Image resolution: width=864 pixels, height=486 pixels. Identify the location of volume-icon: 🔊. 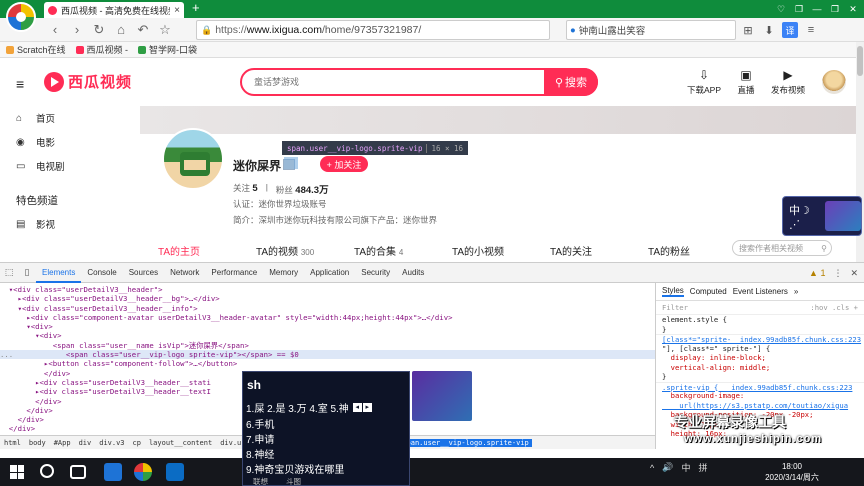
(667, 467).